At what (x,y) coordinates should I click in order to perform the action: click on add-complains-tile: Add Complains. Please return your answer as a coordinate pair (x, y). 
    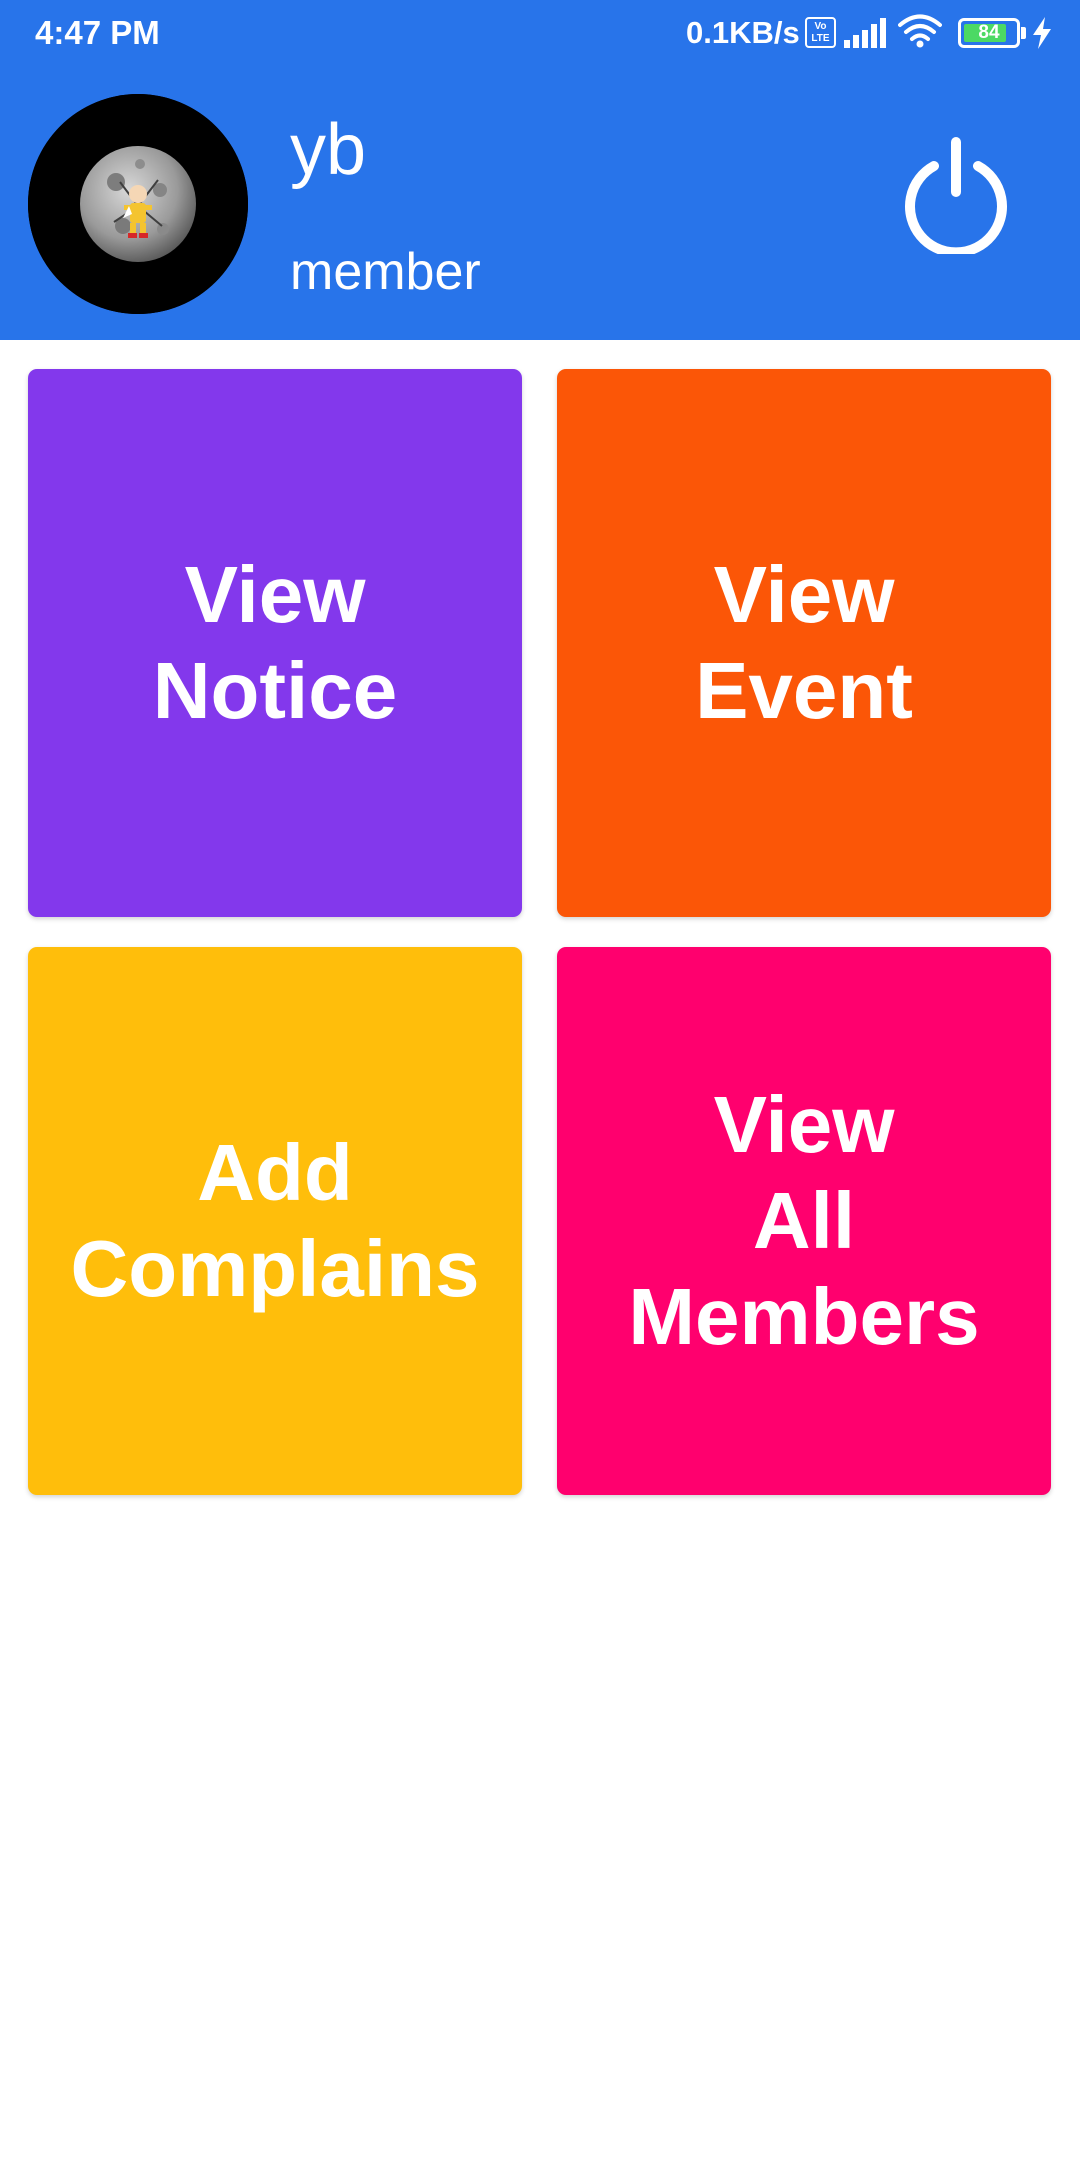
    Looking at the image, I should click on (275, 1221).